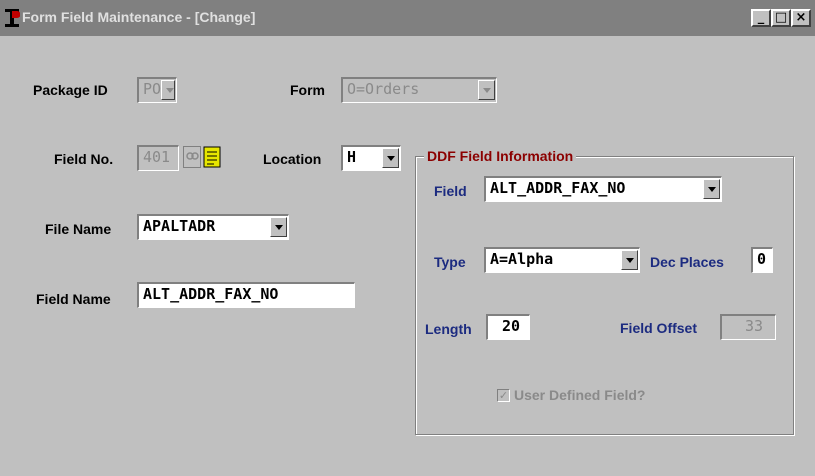 This screenshot has width=815, height=476. I want to click on field-no-input: 401, so click(158, 158).